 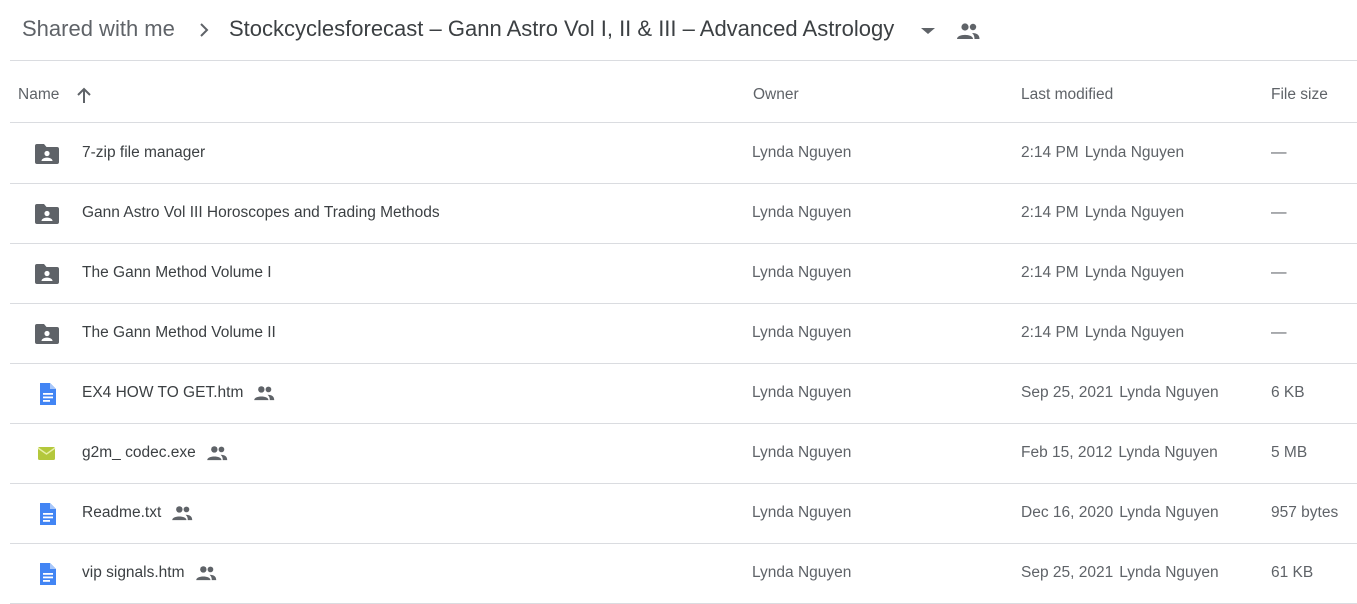 I want to click on file-name-text: Readme.txt, so click(x=122, y=512).